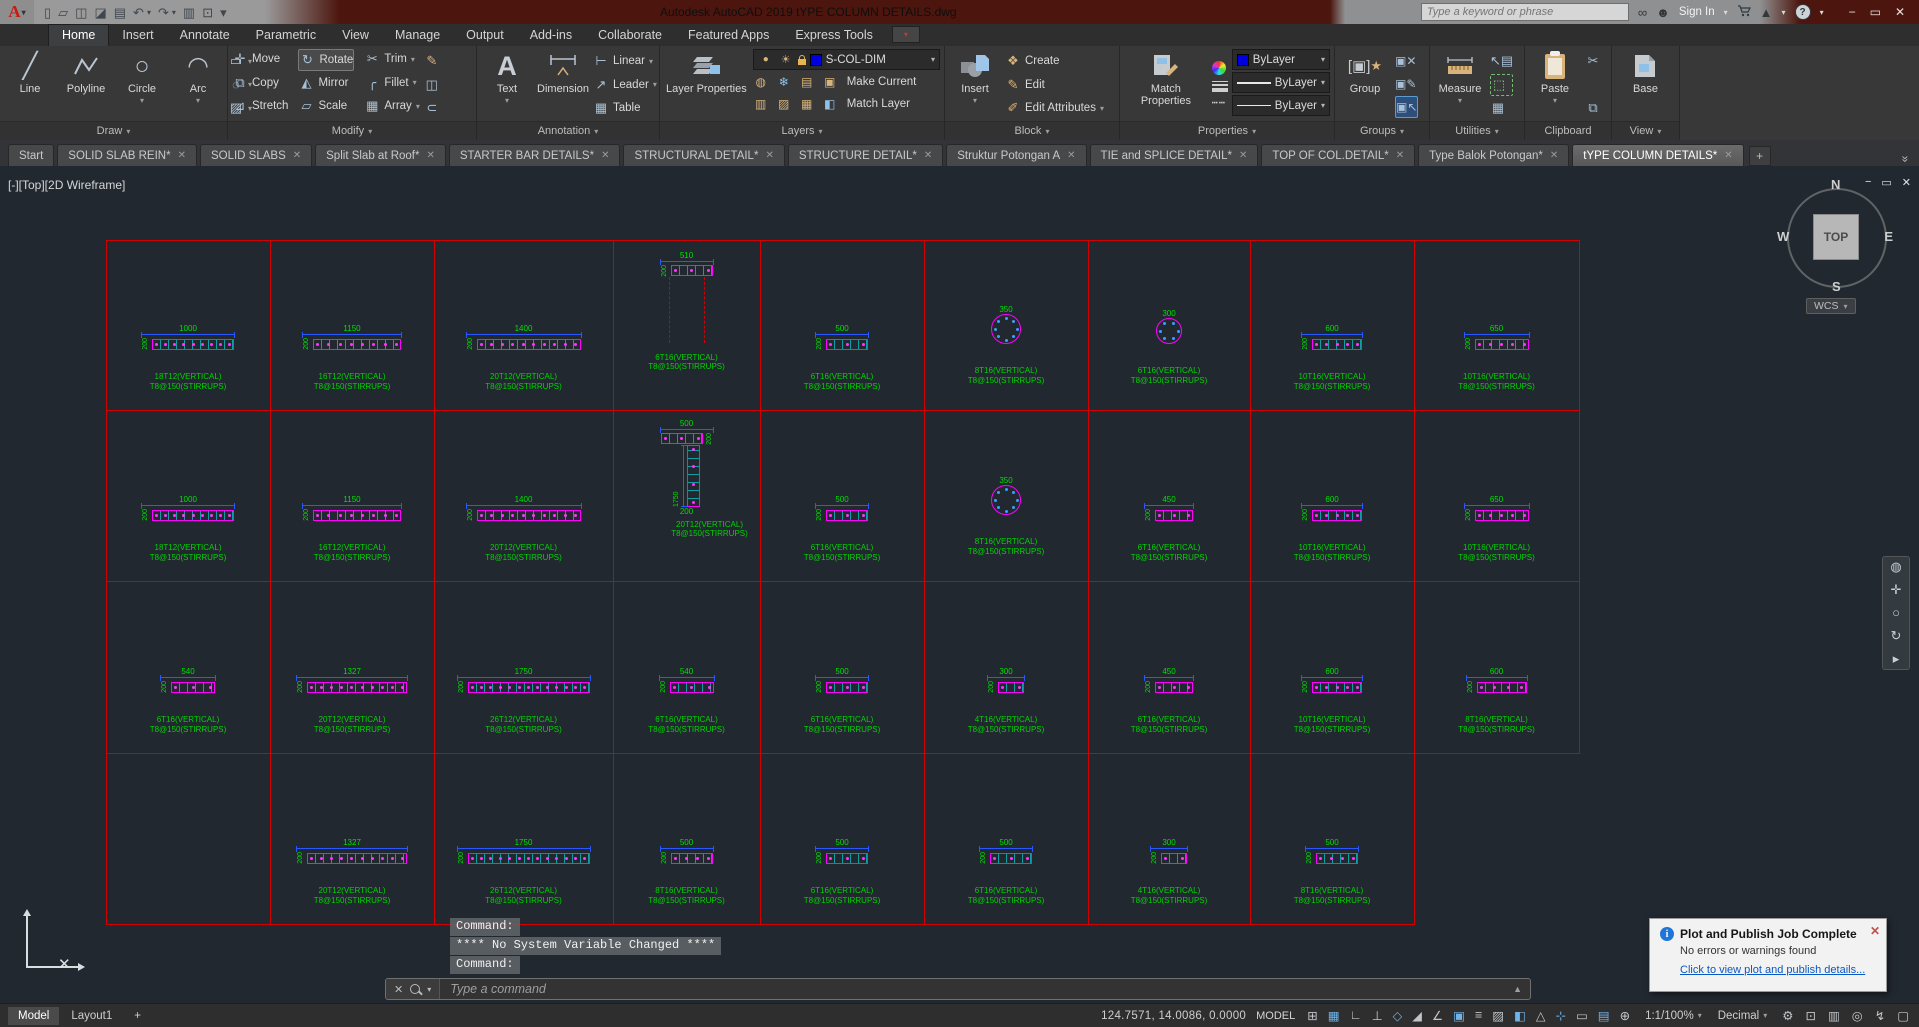  Describe the element at coordinates (1502, 84) in the screenshot. I see `select-window-button: ⬚` at that location.